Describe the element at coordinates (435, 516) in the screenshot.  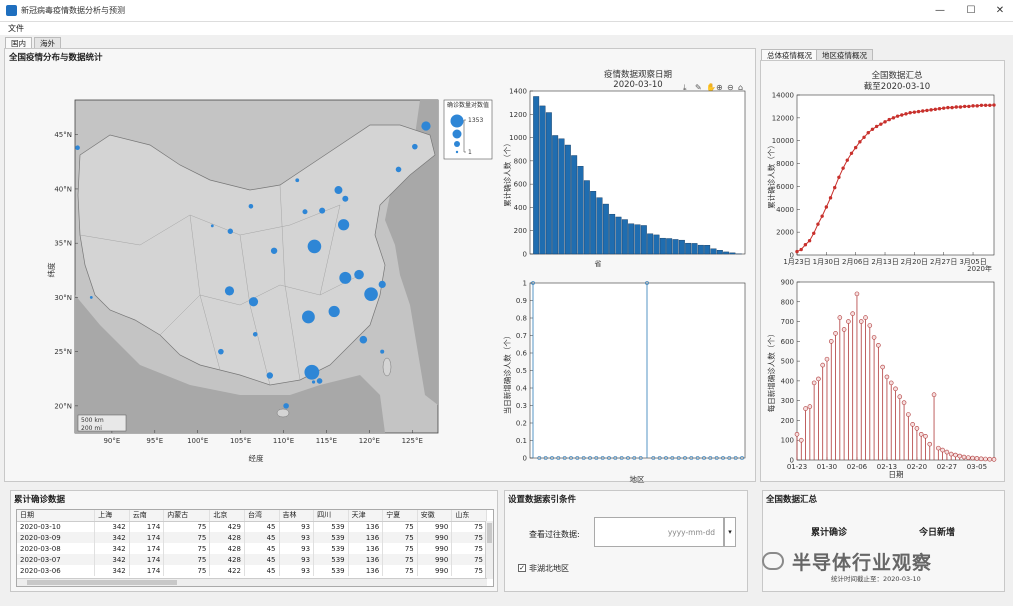
I see `table-header-cell: 安徽` at that location.